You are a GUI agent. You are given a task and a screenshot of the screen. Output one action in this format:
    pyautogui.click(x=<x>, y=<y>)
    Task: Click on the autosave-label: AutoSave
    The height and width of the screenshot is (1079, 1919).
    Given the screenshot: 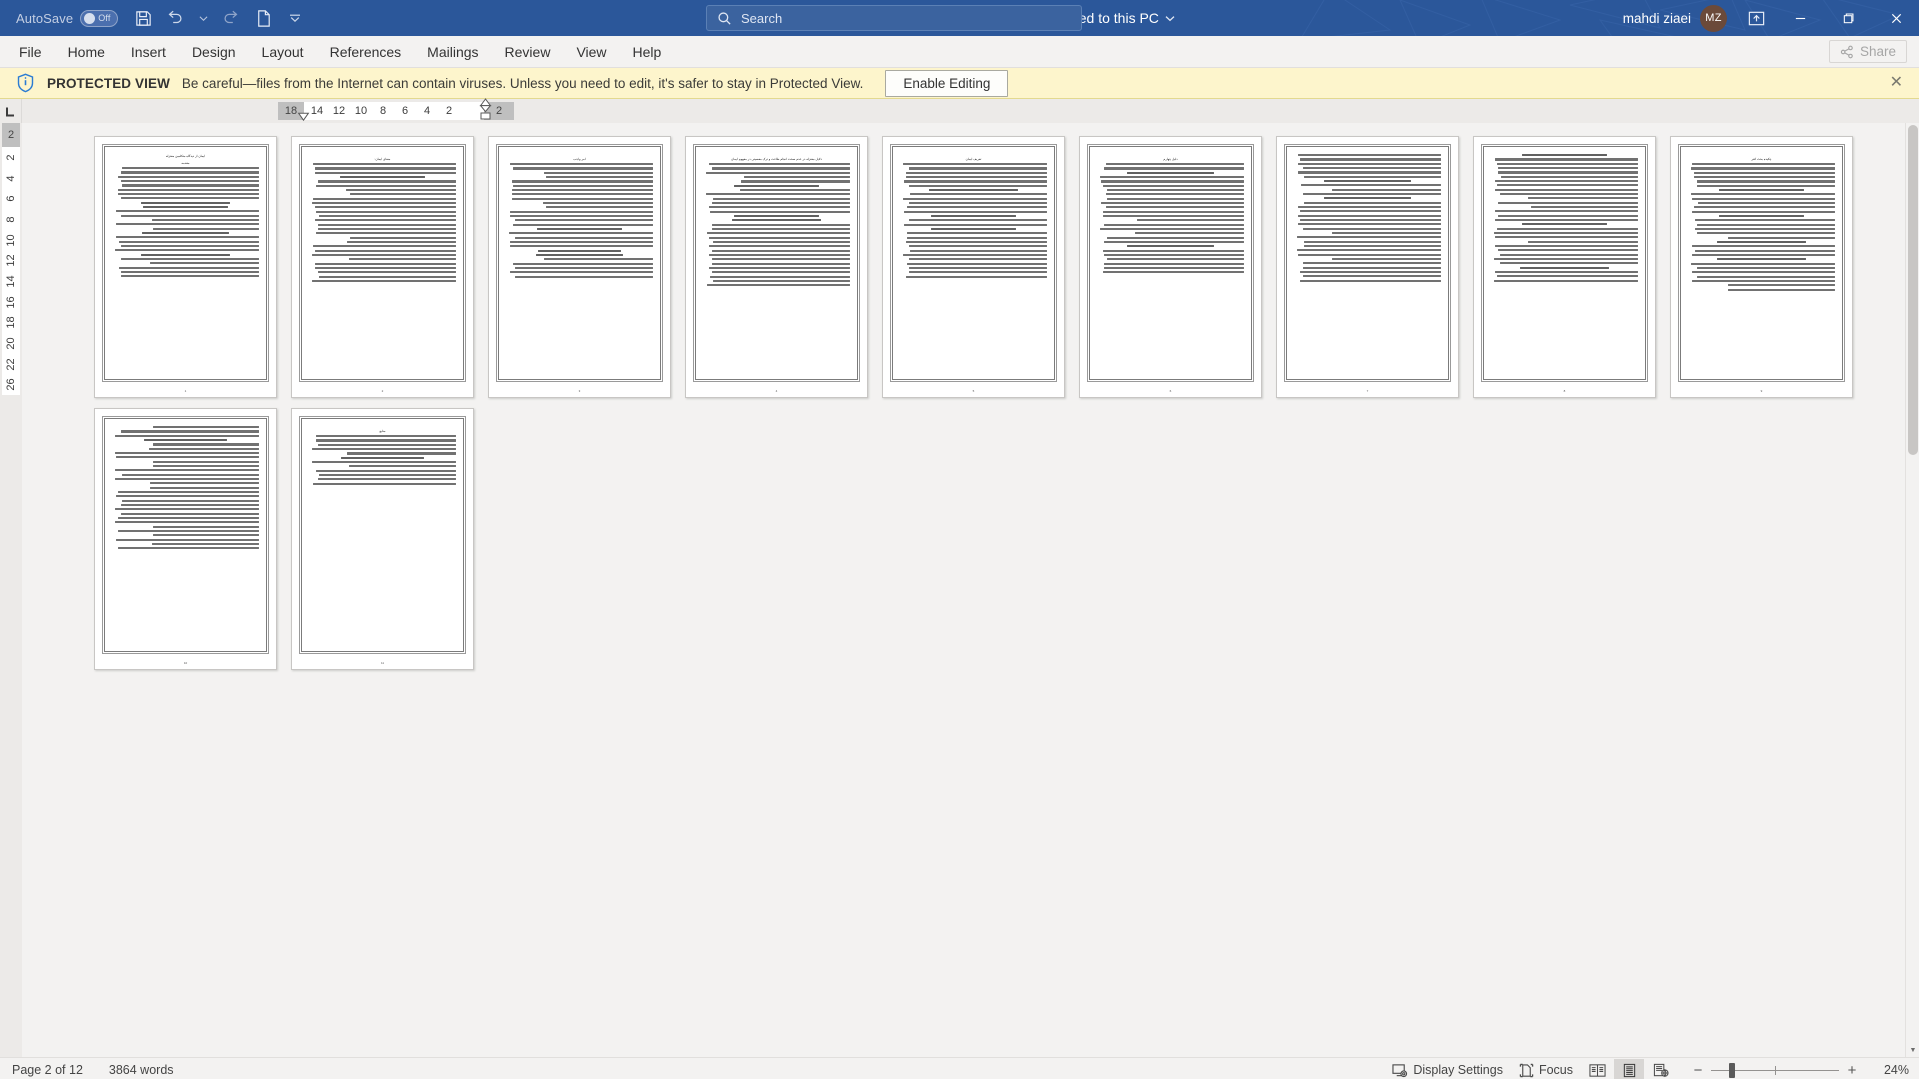 What is the action you would take?
    pyautogui.click(x=45, y=18)
    